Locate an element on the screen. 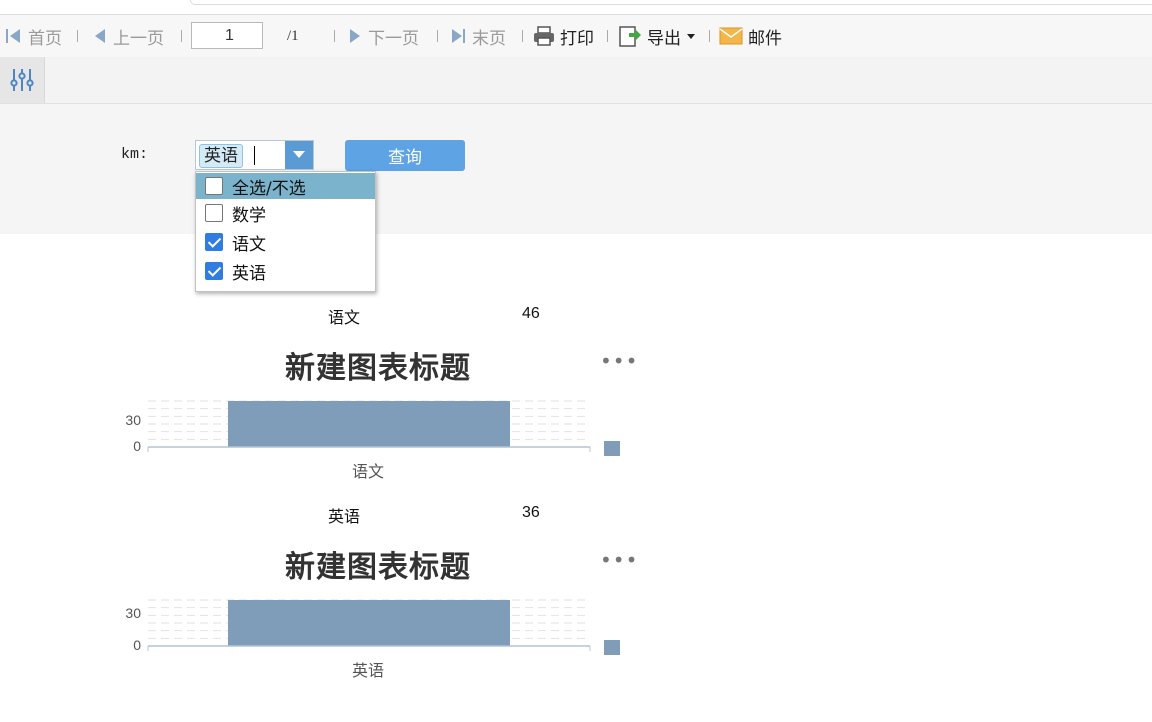  option-label: 数学 is located at coordinates (249, 215).